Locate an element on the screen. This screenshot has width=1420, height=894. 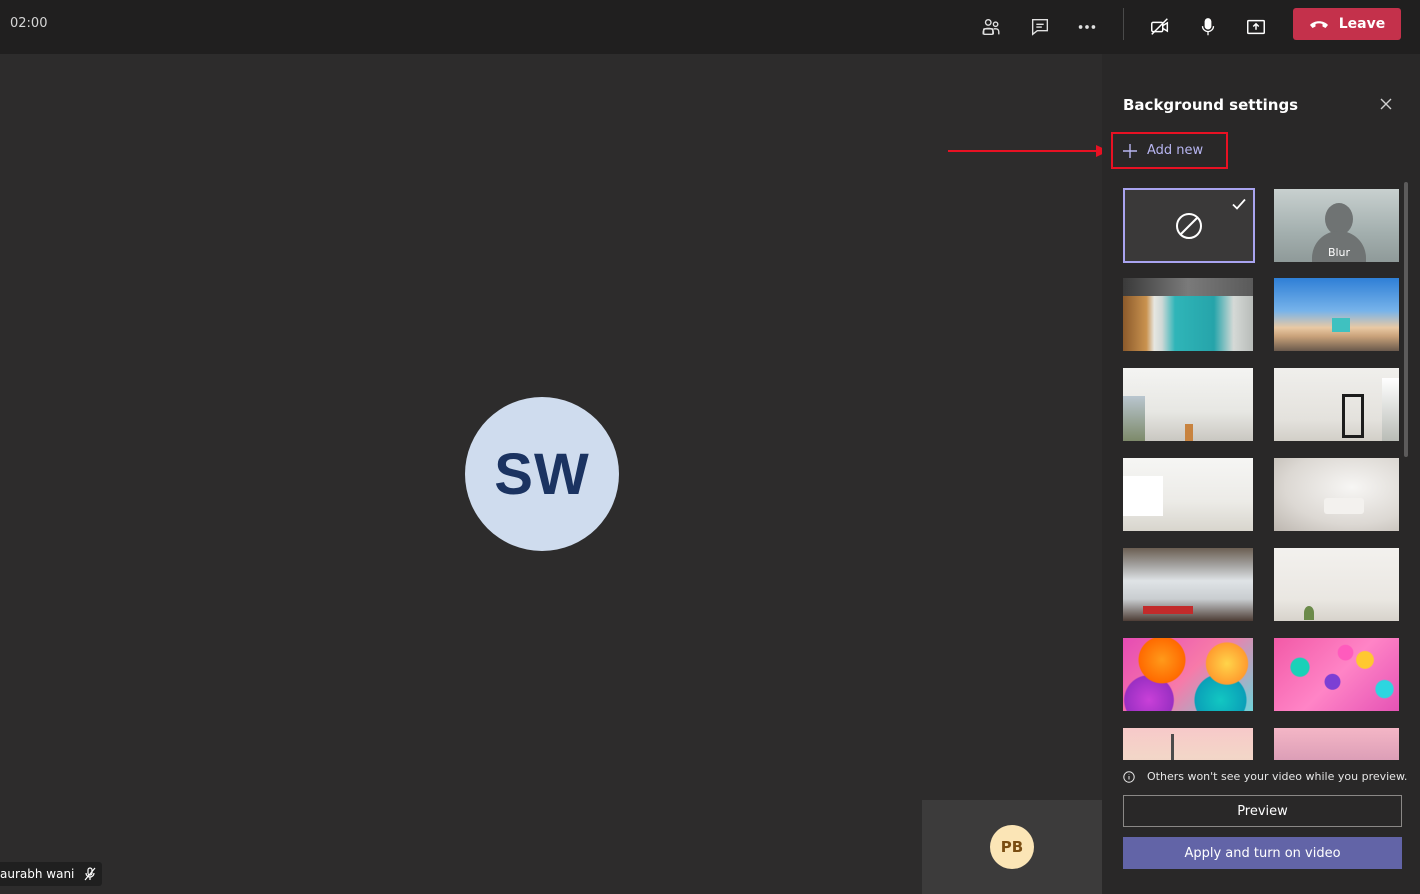
panel-title: Background settings is located at coordinates (1211, 105).